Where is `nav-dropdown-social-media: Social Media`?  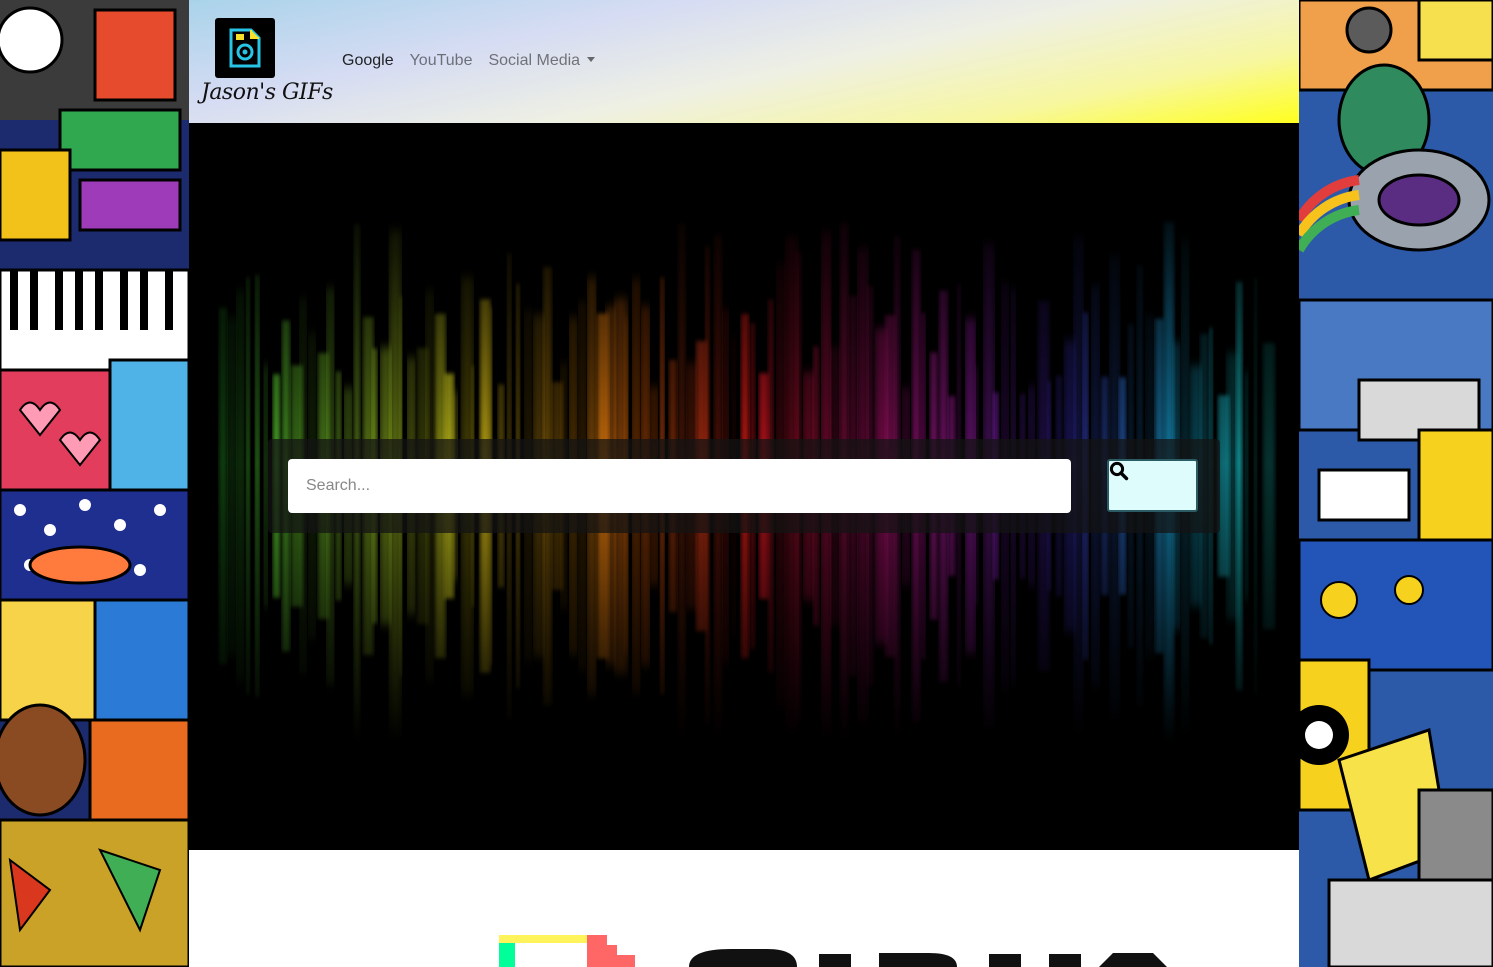
nav-dropdown-social-media: Social Media is located at coordinates (541, 61).